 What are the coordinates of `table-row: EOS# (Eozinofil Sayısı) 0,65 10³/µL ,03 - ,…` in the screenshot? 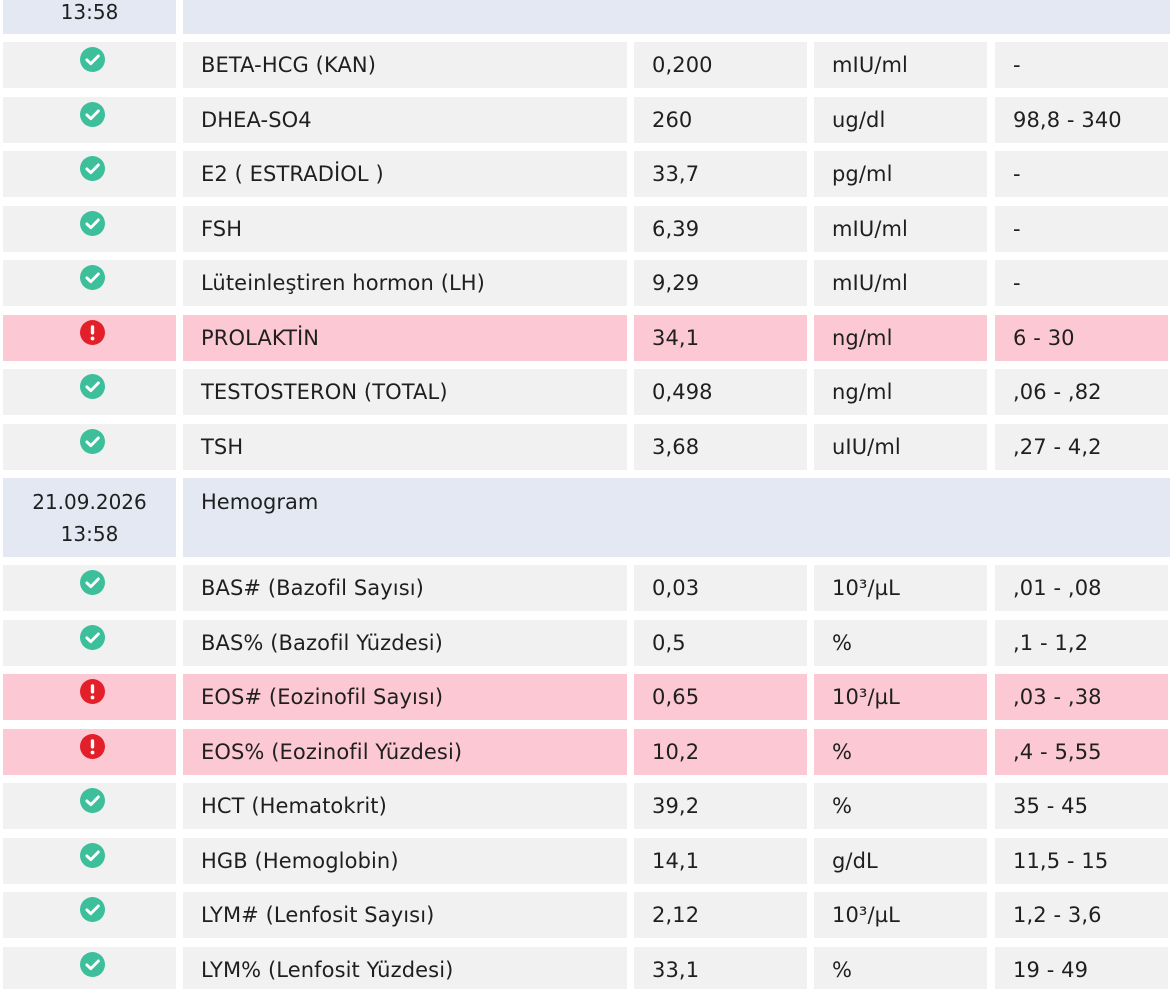 It's located at (585, 697).